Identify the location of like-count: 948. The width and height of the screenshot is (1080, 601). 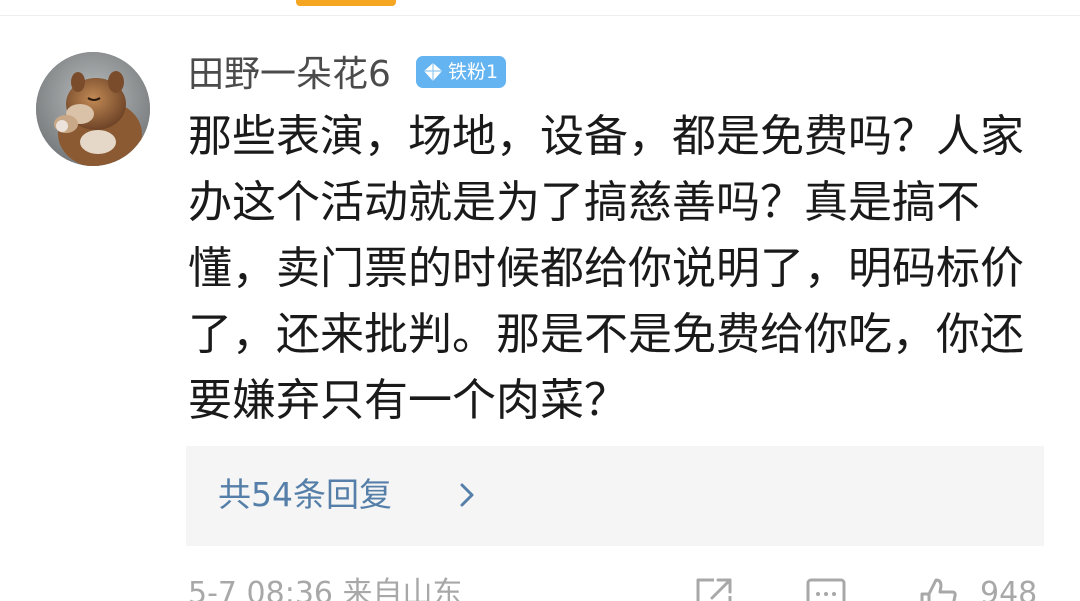
(1008, 587).